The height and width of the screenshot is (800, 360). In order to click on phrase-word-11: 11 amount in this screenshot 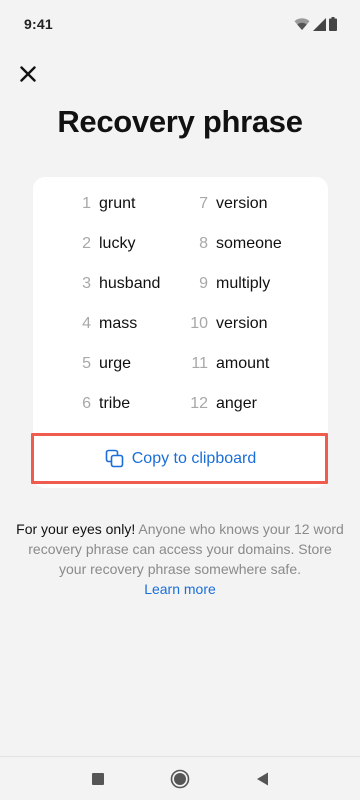, I will do `click(221, 367)`.